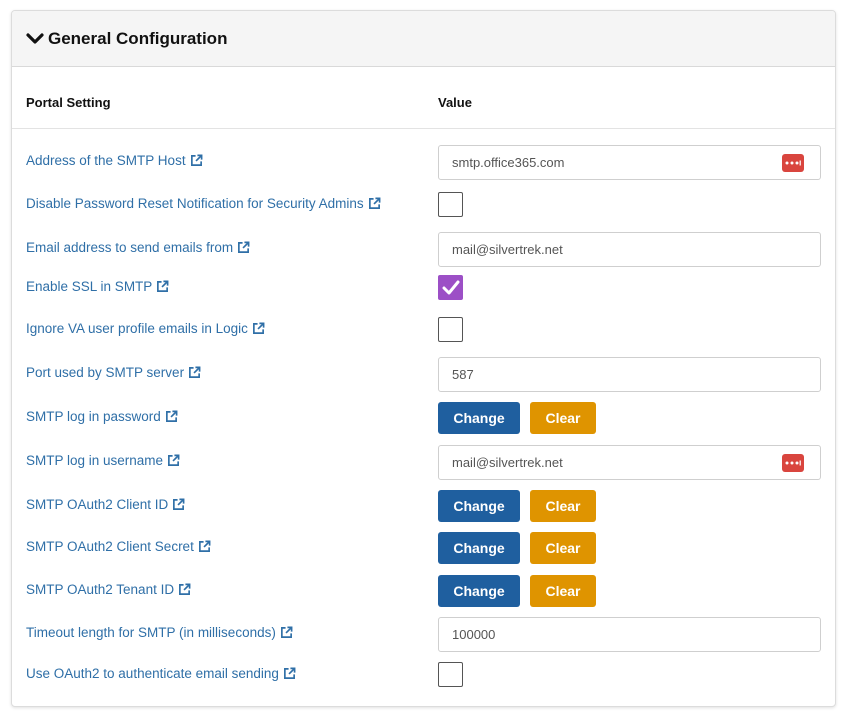  What do you see at coordinates (563, 591) in the screenshot?
I see `smtp-oauth2-tenant-id-clear-button: Clear` at bounding box center [563, 591].